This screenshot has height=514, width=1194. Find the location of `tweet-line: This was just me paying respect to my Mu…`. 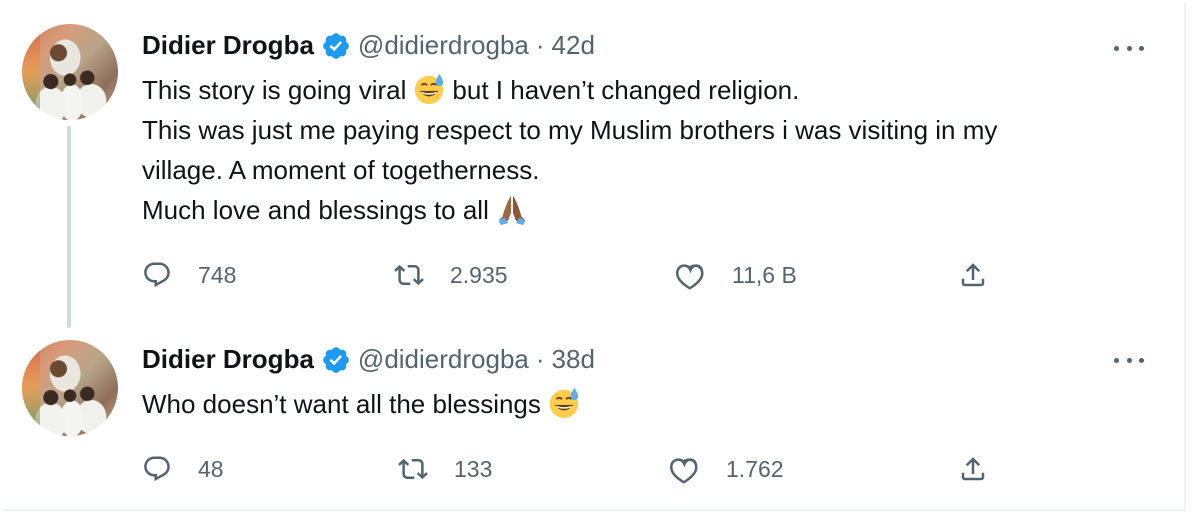

tweet-line: This was just me paying respect to my Mu… is located at coordinates (570, 130).